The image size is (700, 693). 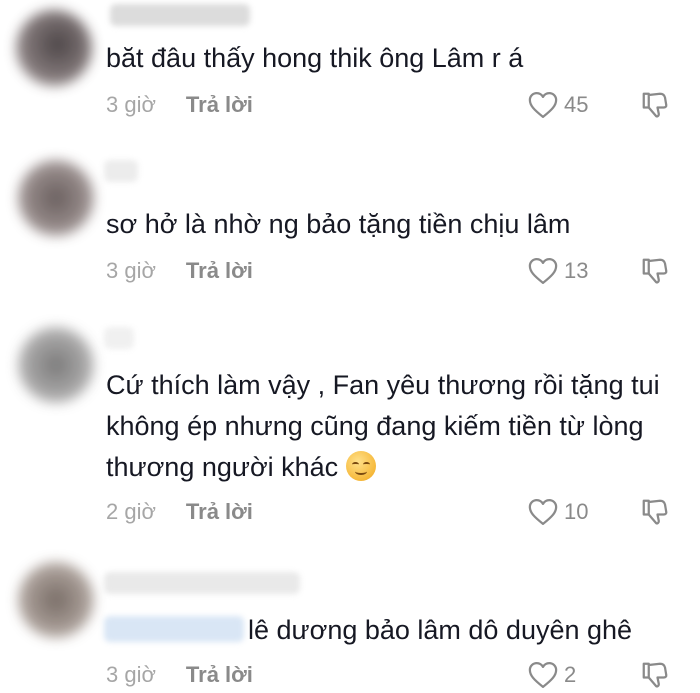 I want to click on like-button: 10, so click(x=558, y=512).